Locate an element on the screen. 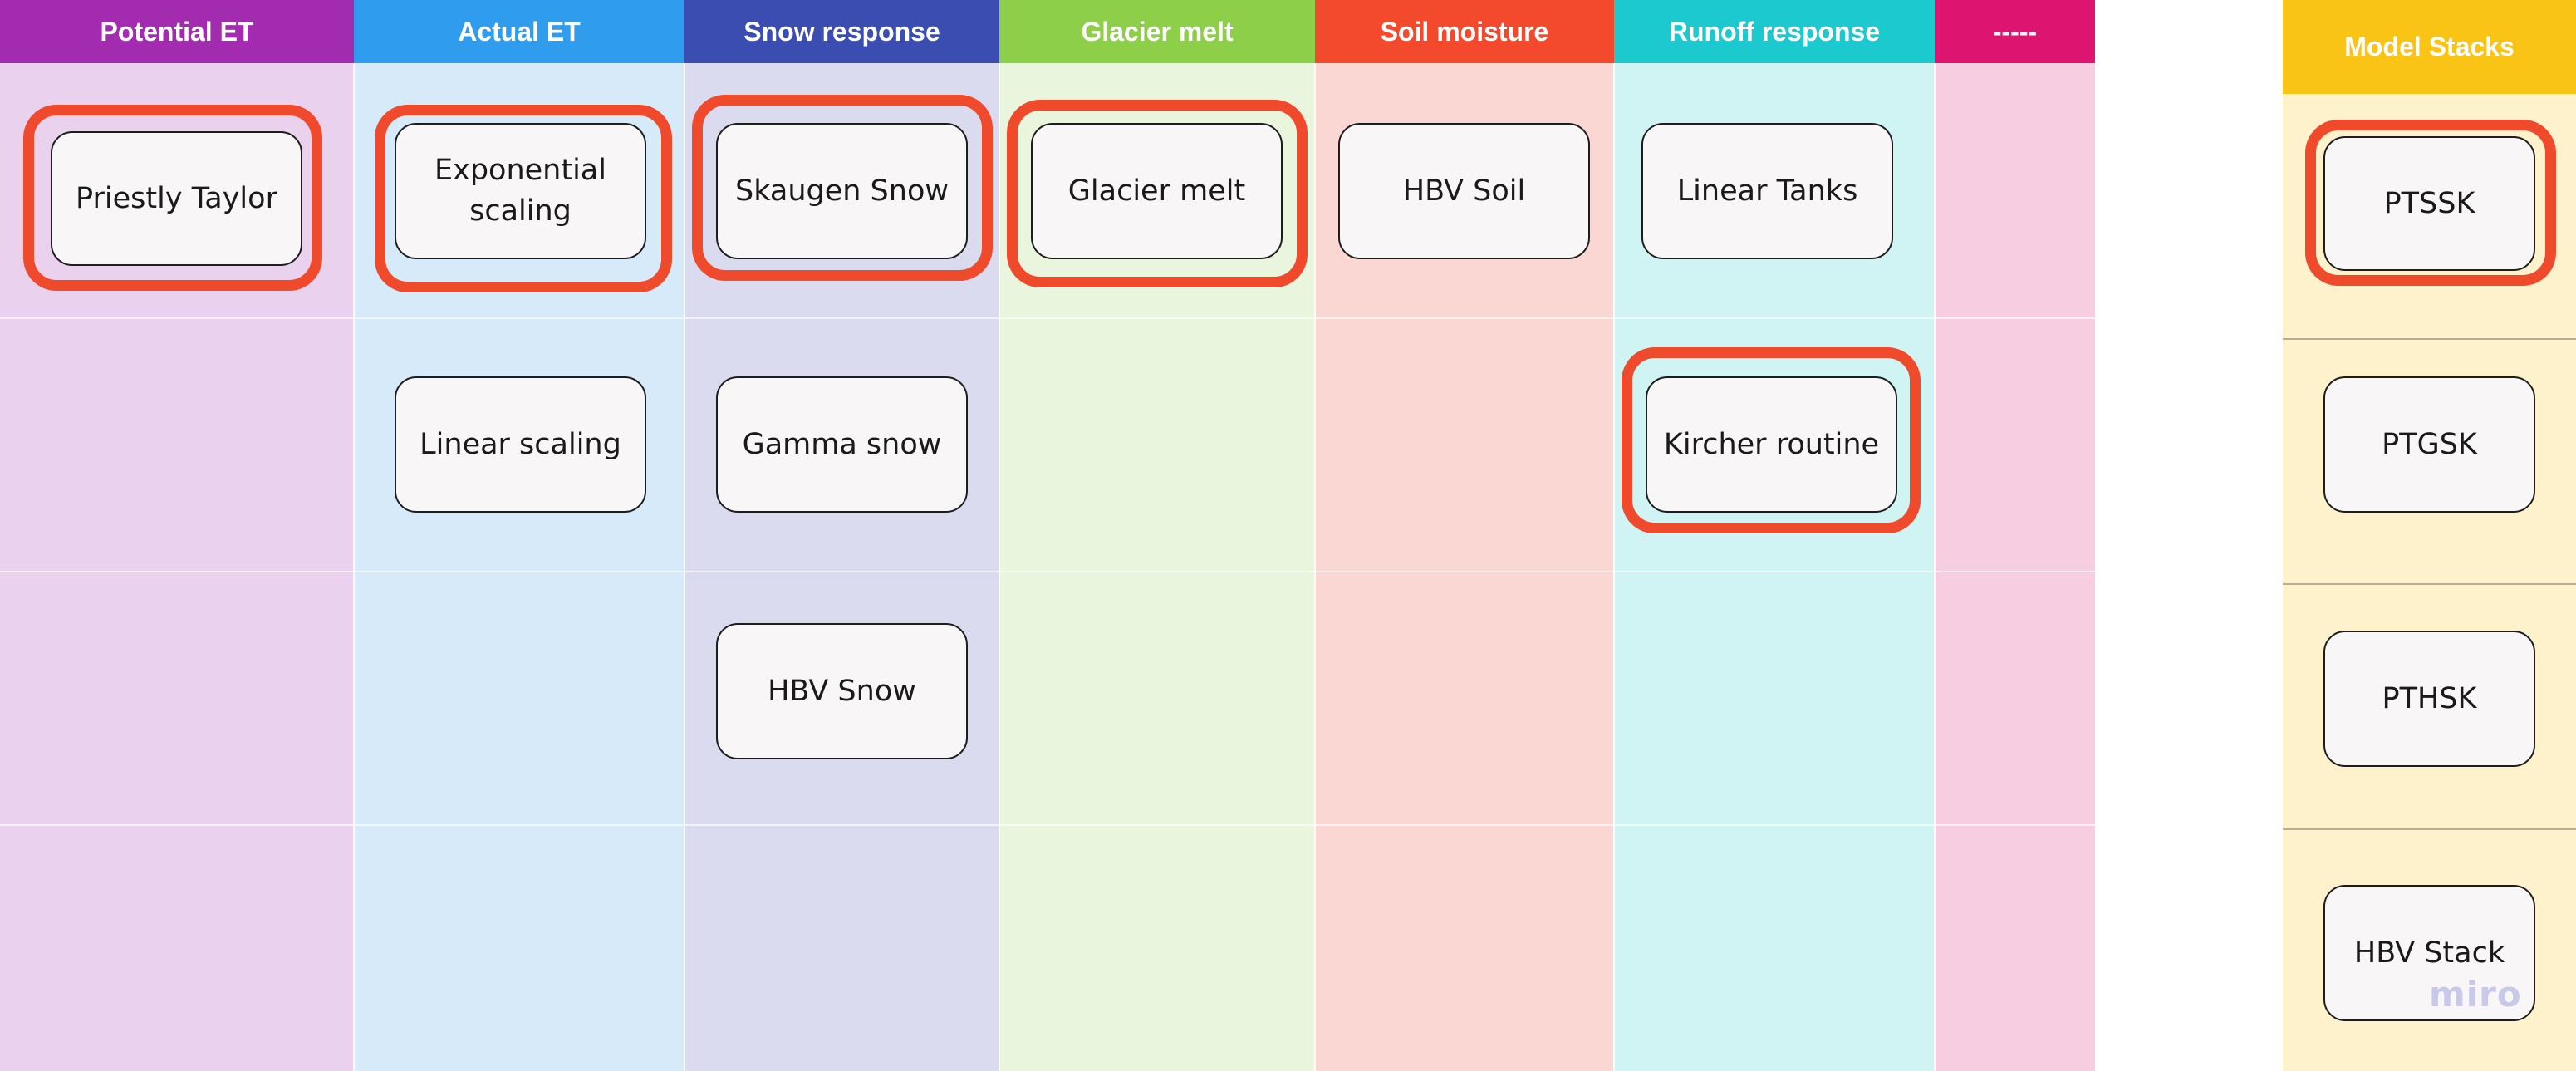 This screenshot has width=2576, height=1071. column-extra: ----- is located at coordinates (2015, 535).